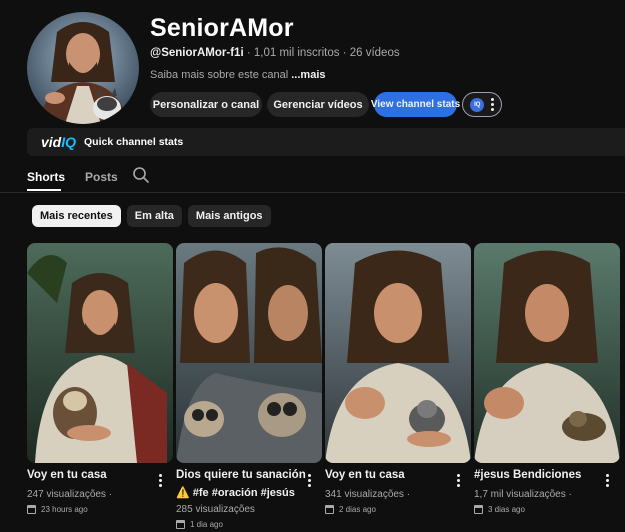  What do you see at coordinates (215, 509) in the screenshot?
I see `short-views: 285 visualizações` at bounding box center [215, 509].